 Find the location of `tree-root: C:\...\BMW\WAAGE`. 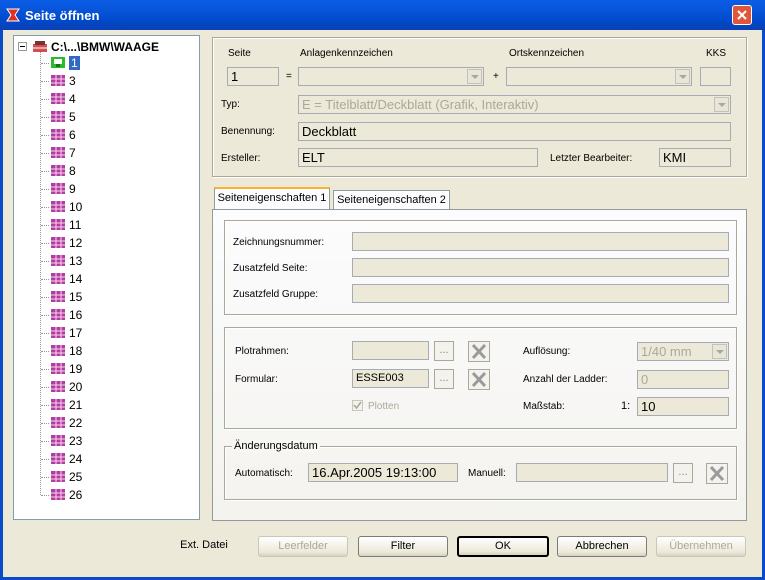

tree-root: C:\...\BMW\WAAGE is located at coordinates (95, 46).